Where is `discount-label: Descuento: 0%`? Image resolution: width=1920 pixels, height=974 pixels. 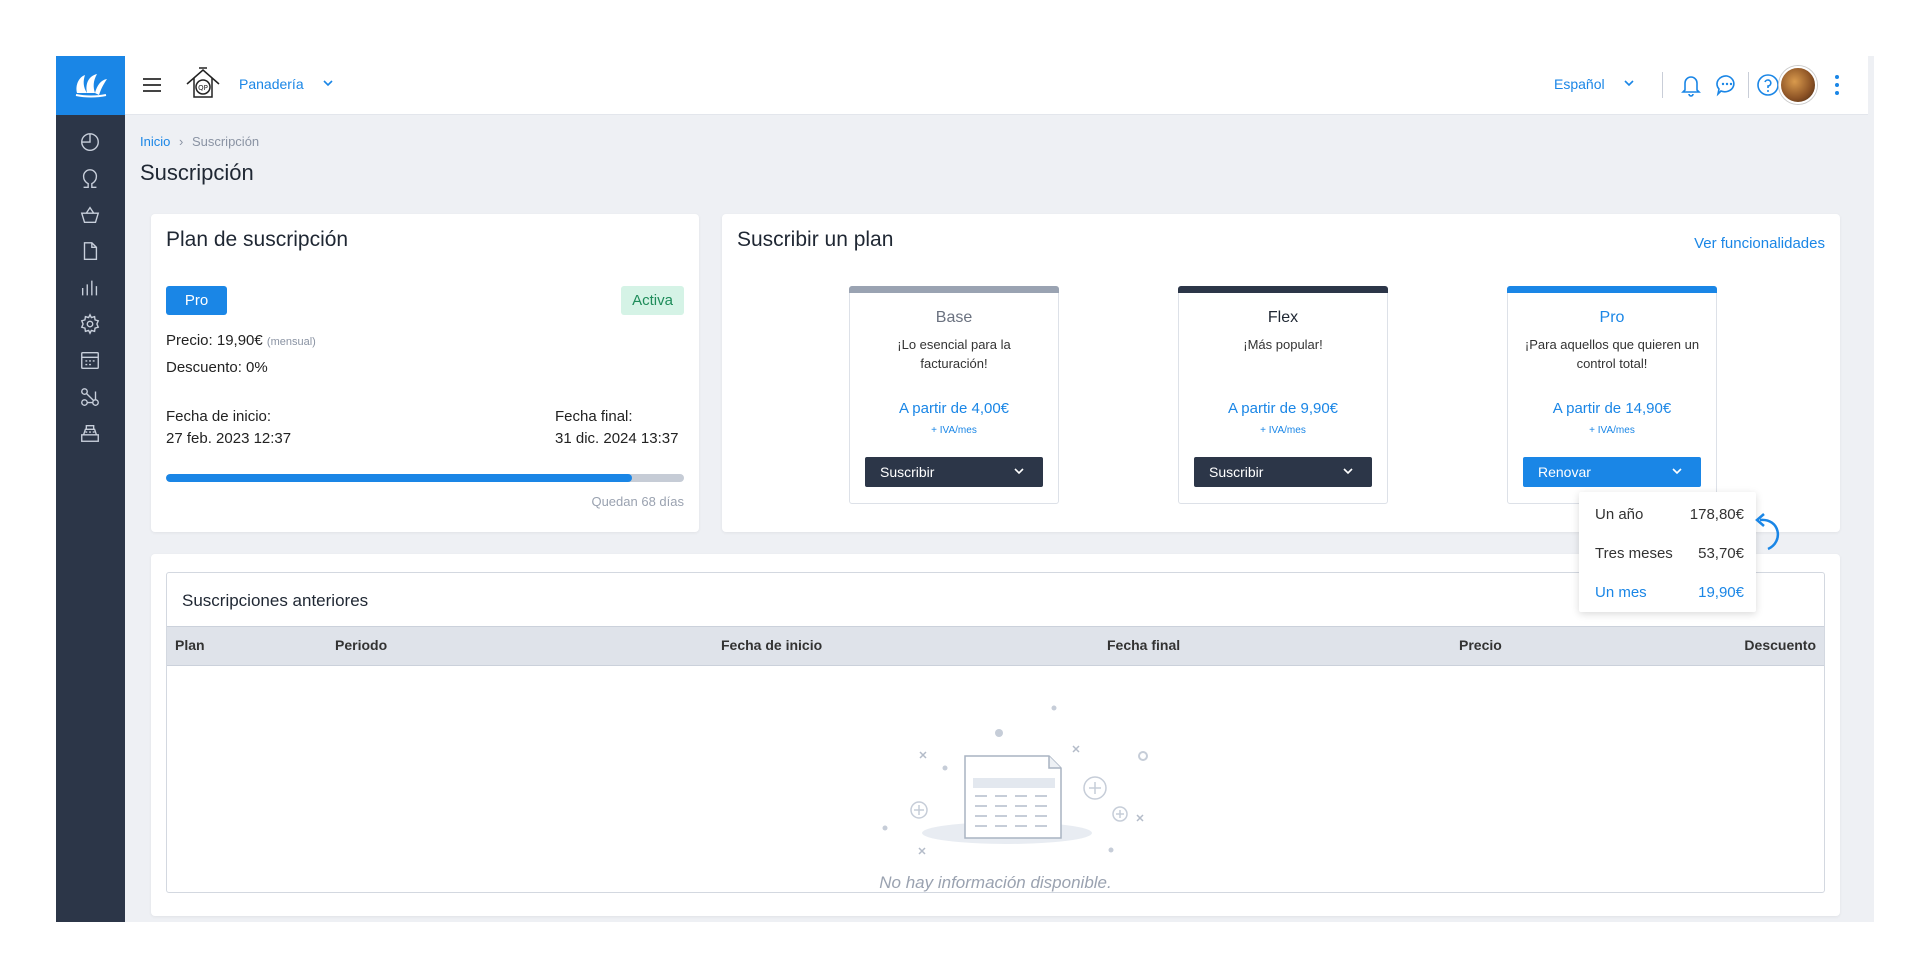
discount-label: Descuento: 0% is located at coordinates (217, 367).